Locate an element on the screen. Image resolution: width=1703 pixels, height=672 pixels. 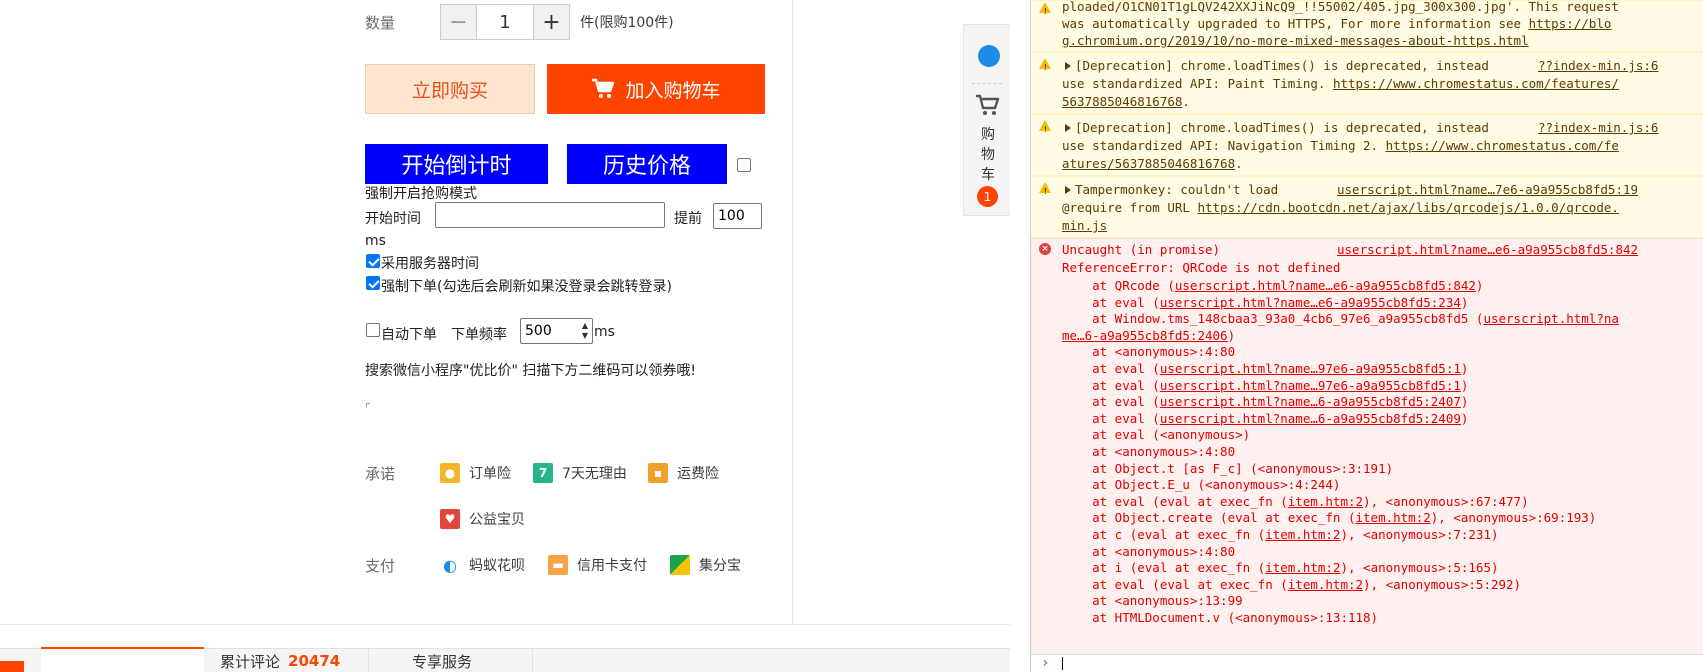
console-source-link: userscript.html?name…7e6-a9a955cb8fd5:19 is located at coordinates (1487, 190).